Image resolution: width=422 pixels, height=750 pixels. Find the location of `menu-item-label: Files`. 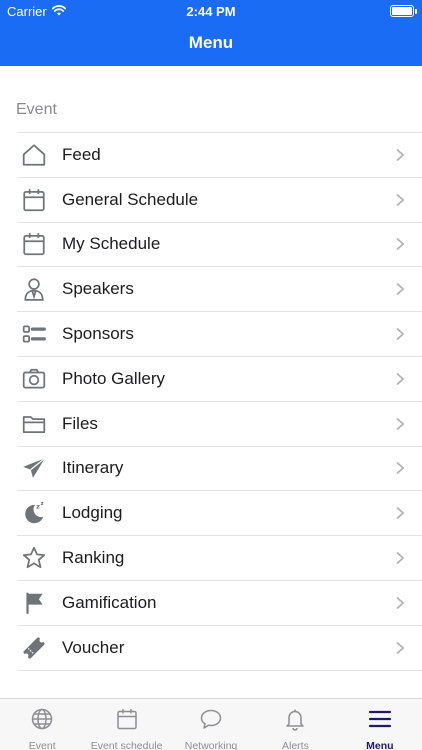

menu-item-label: Files is located at coordinates (80, 423).